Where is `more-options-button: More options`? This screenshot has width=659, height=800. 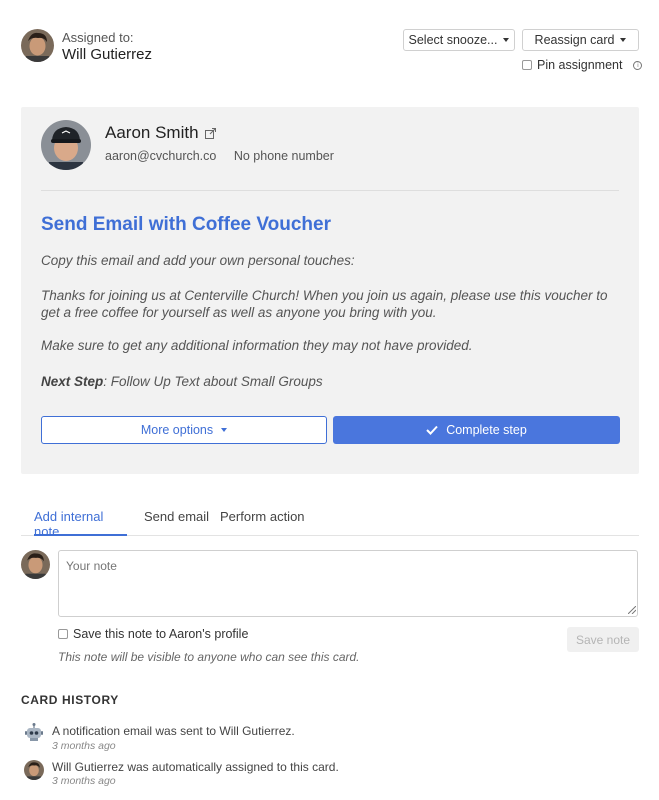
more-options-button: More options is located at coordinates (184, 430).